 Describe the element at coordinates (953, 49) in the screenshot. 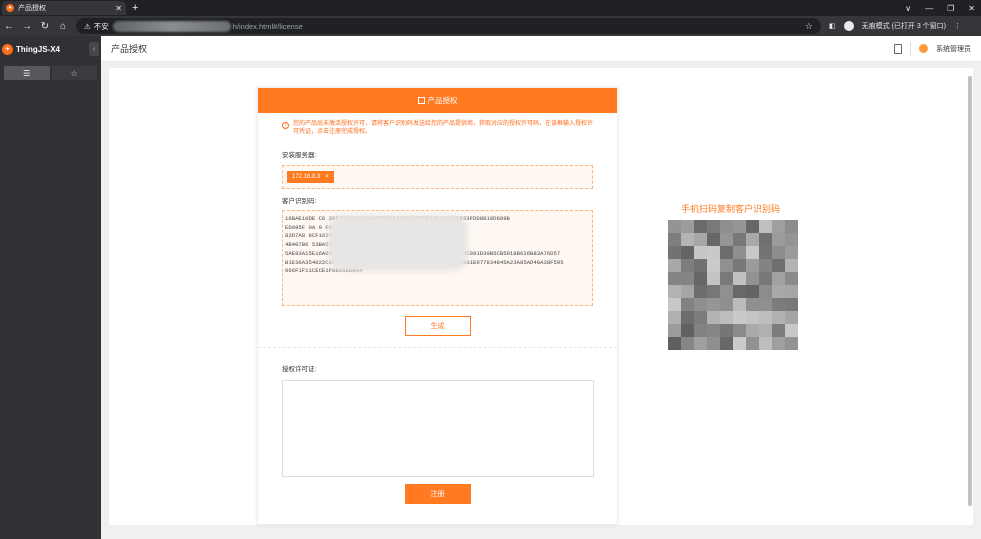

I see `user-name: 系统管理员` at that location.